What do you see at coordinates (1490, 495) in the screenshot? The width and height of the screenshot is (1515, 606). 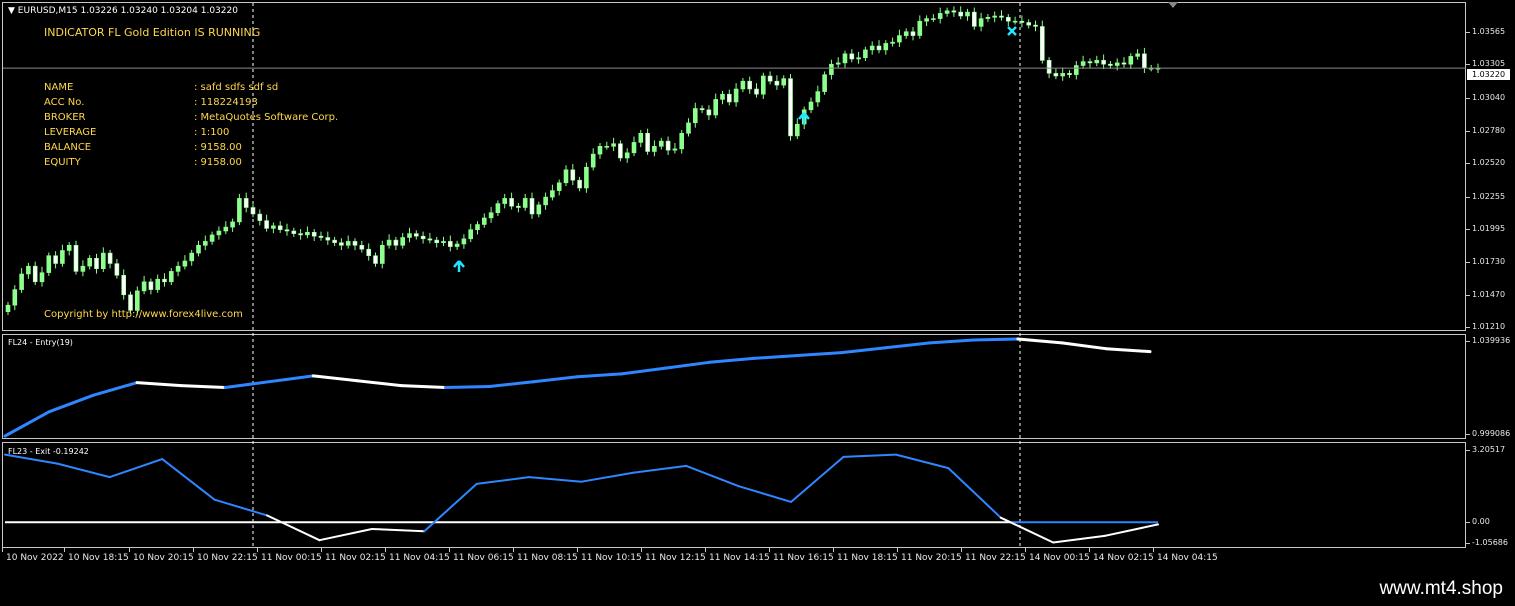 I see `exit-pane-axis: 3.20517 0.00 -1.05686` at bounding box center [1490, 495].